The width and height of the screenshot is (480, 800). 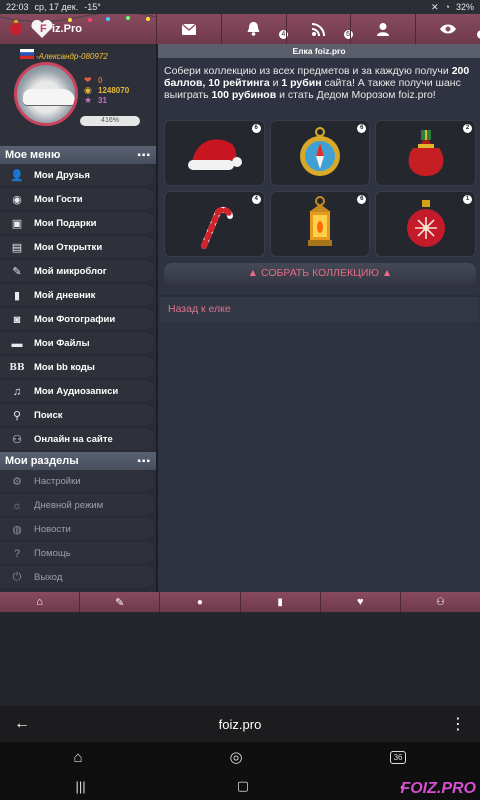 I want to click on my-sections-header: Мои разделы ▪▪▪, so click(x=78, y=461).